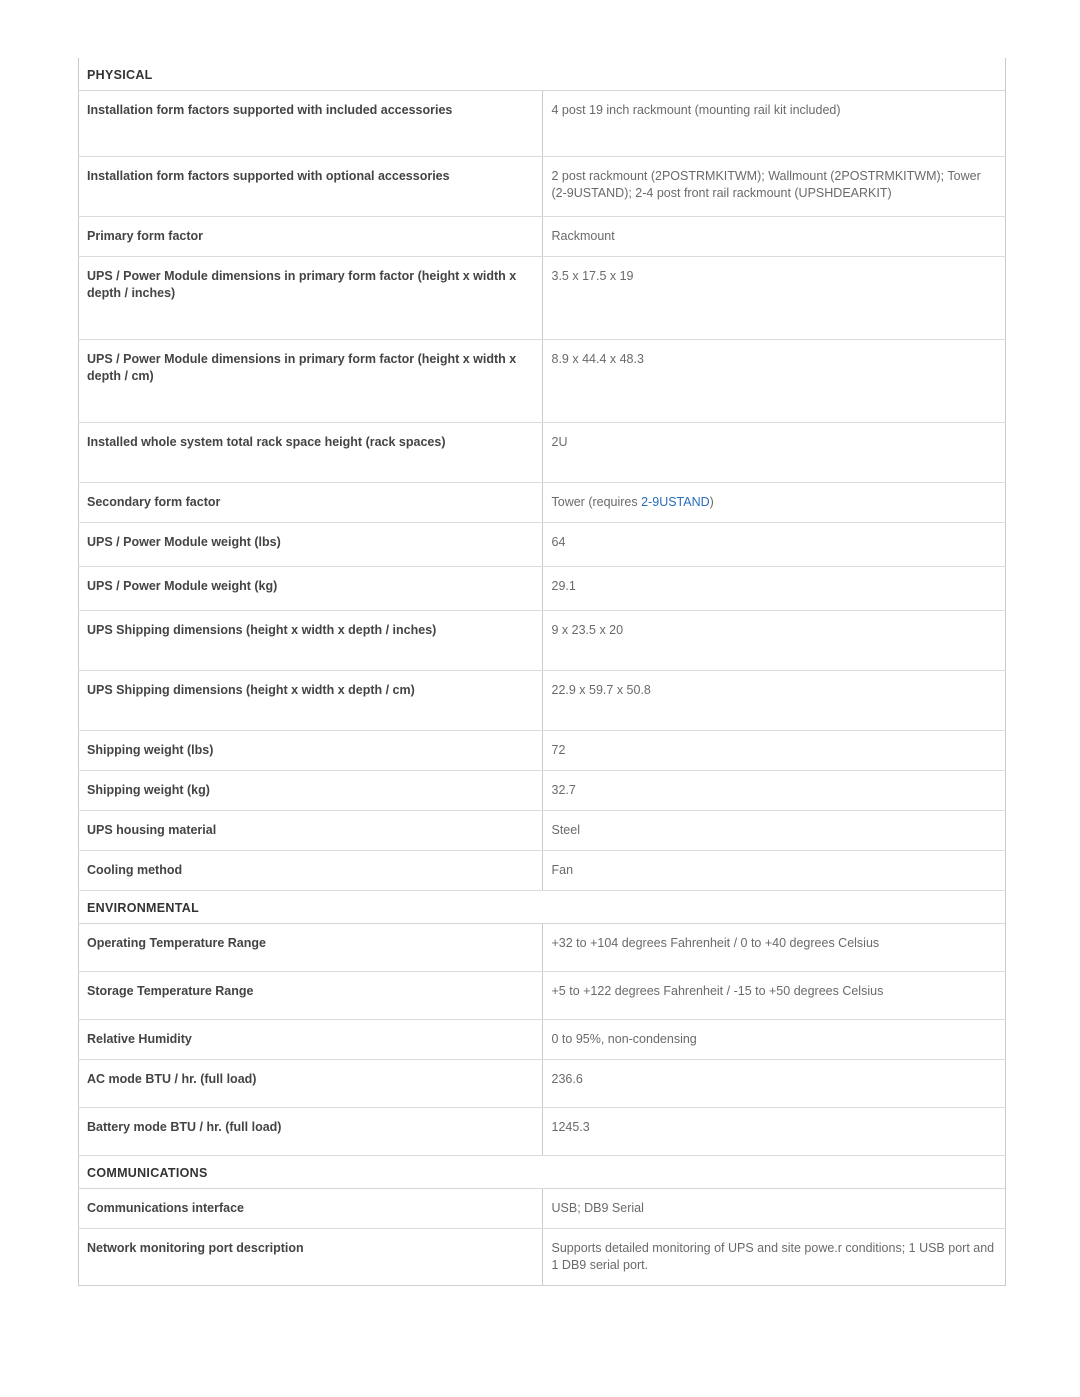 Image resolution: width=1080 pixels, height=1397 pixels. I want to click on spec-value-prefix: Tower (requires, so click(596, 502).